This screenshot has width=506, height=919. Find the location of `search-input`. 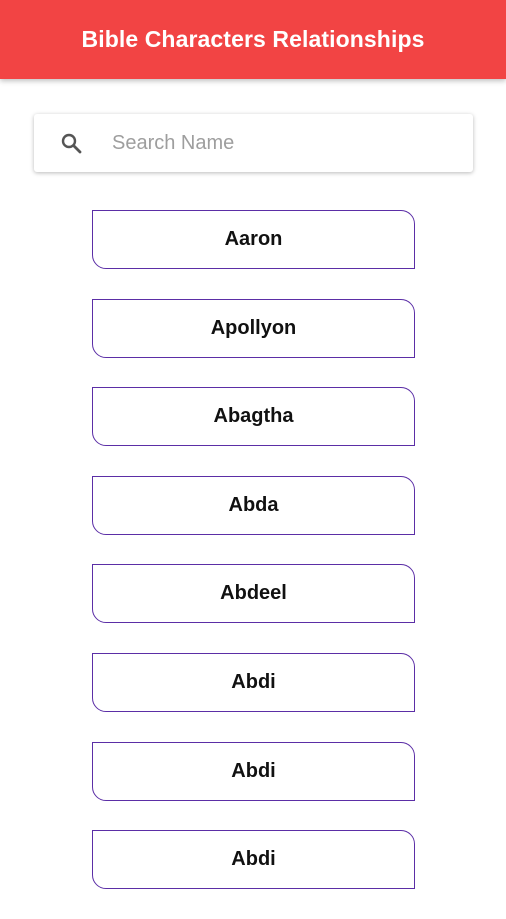

search-input is located at coordinates (282, 143).